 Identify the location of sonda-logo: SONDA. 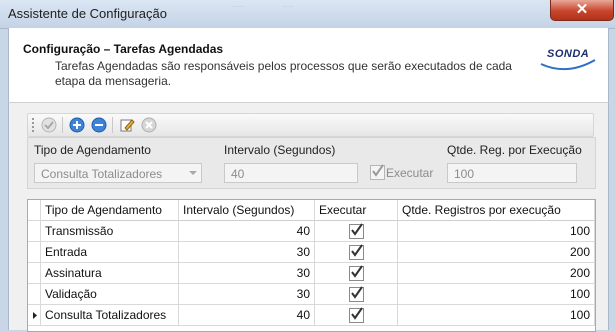
(567, 60).